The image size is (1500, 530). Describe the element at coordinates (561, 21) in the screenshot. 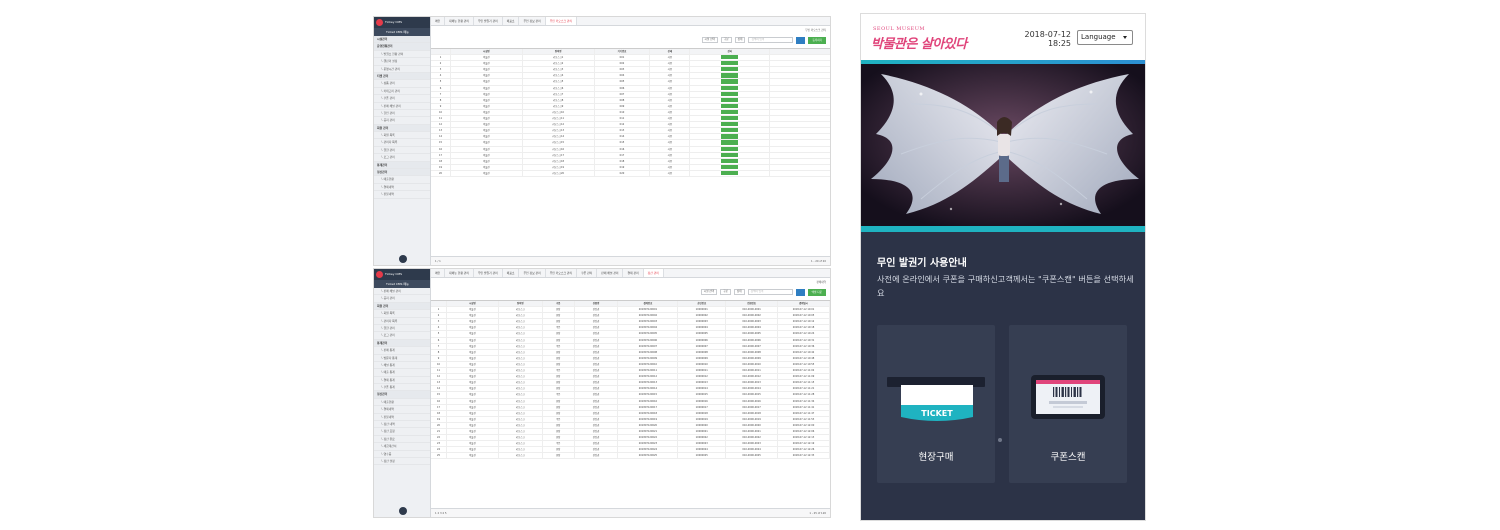

I see `admin-tab: 무인 키오스크 관리` at that location.